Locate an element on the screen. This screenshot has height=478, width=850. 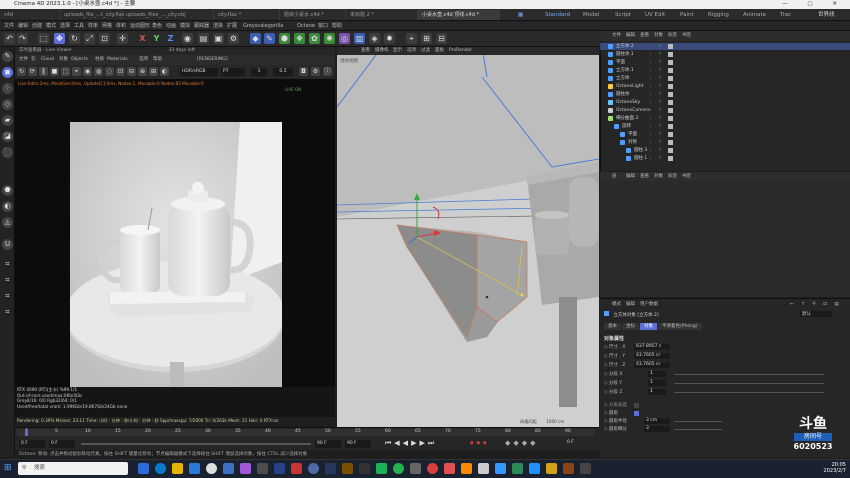
x-axis-lock: X is located at coordinates (142, 38).